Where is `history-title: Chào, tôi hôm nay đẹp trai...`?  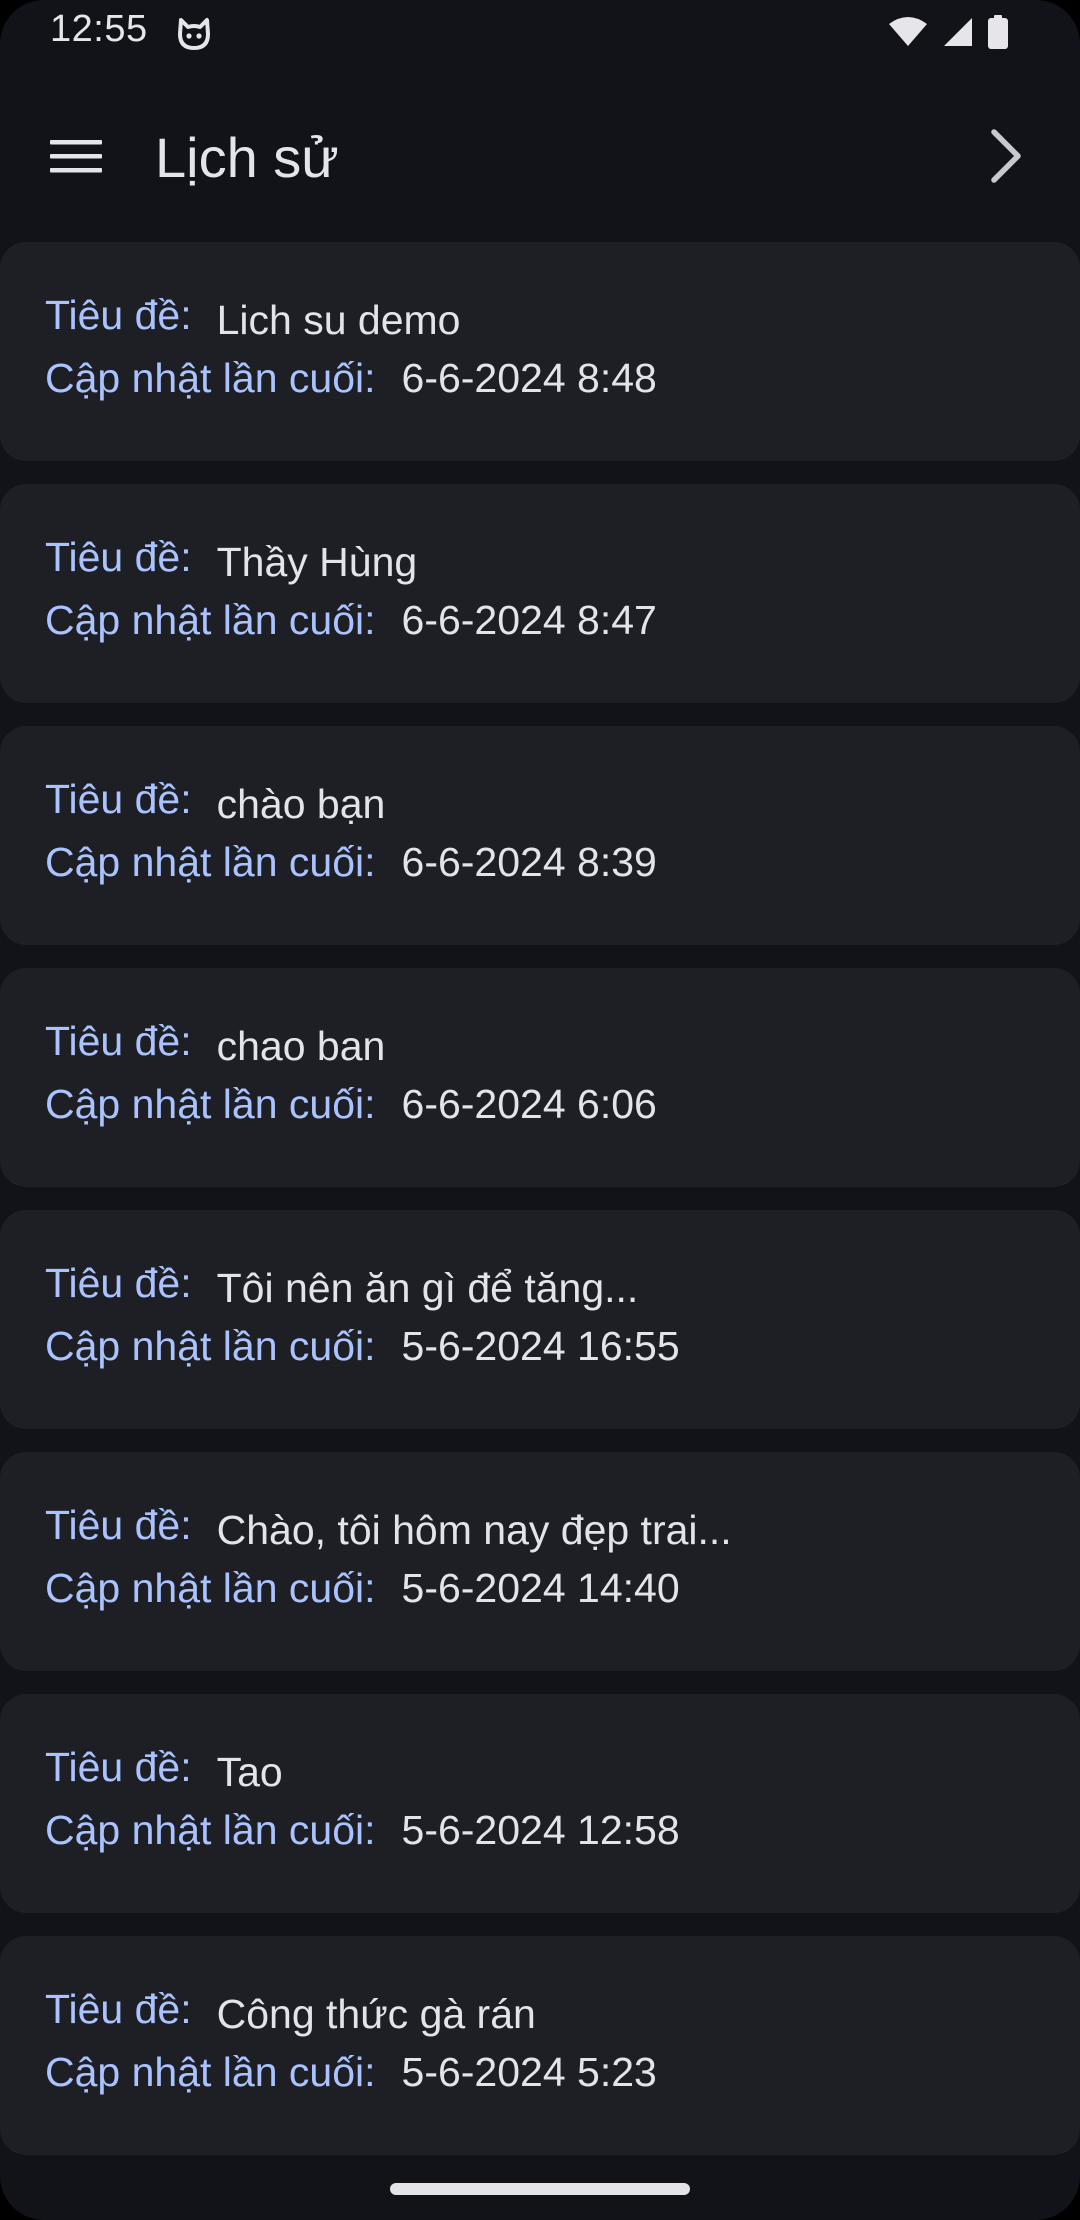 history-title: Chào, tôi hôm nay đẹp trai... is located at coordinates (474, 1530).